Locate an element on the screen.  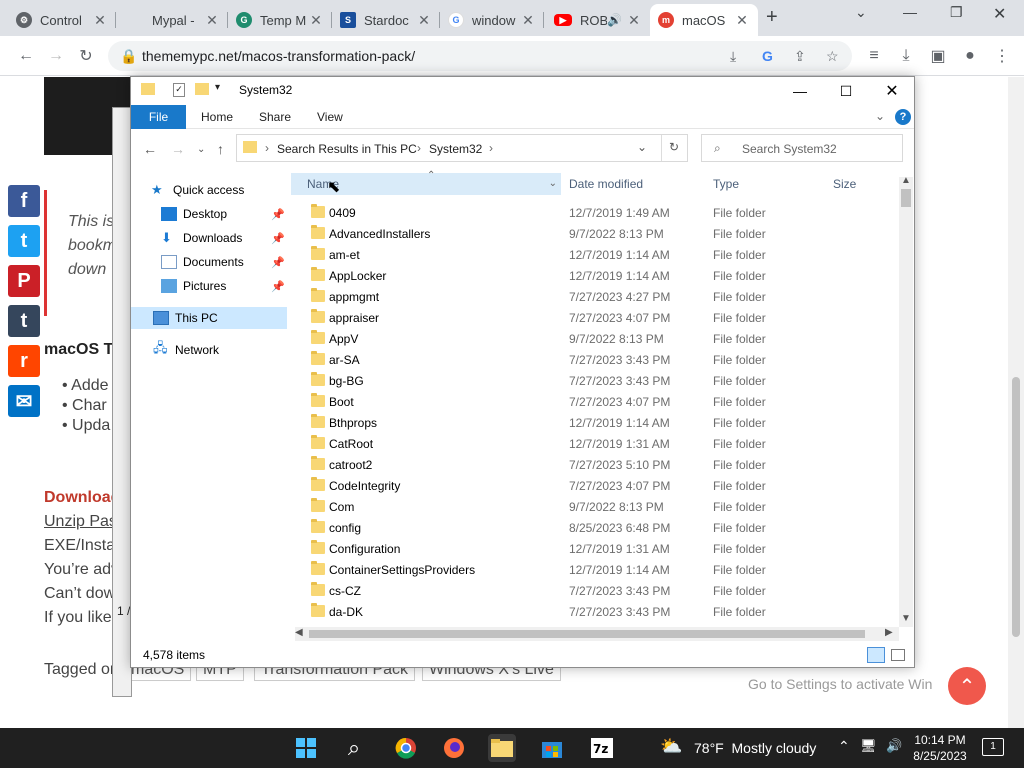
up-icon: ↑ is located at coordinates (220, 149).